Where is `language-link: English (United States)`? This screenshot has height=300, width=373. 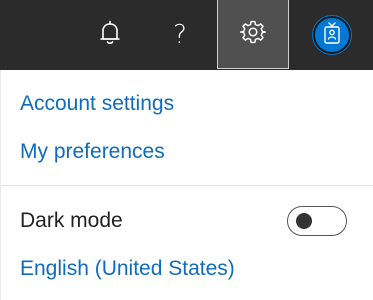
language-link: English (United States) is located at coordinates (127, 269).